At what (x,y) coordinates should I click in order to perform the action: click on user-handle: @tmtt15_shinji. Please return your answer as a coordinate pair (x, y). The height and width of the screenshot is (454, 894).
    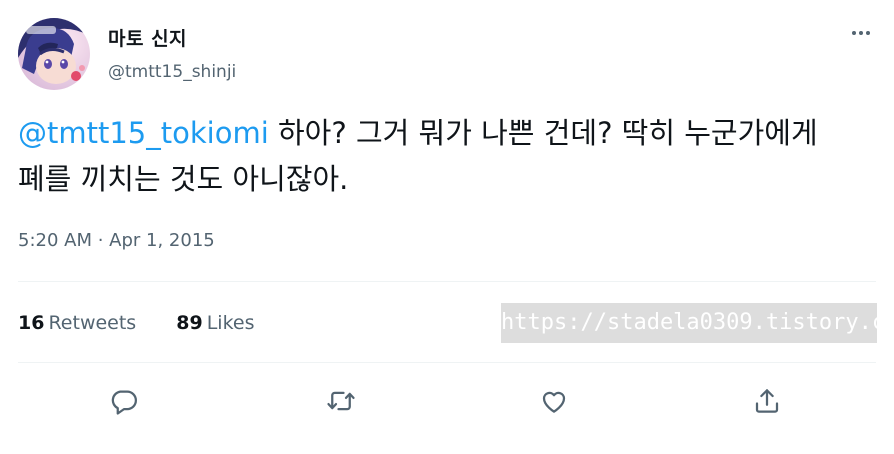
    Looking at the image, I should click on (172, 72).